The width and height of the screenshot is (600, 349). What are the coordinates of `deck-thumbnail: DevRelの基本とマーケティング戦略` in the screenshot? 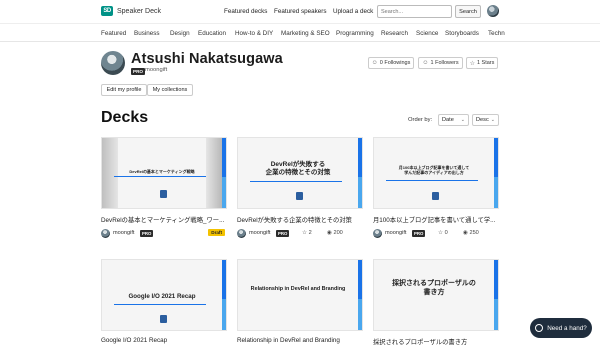 It's located at (164, 173).